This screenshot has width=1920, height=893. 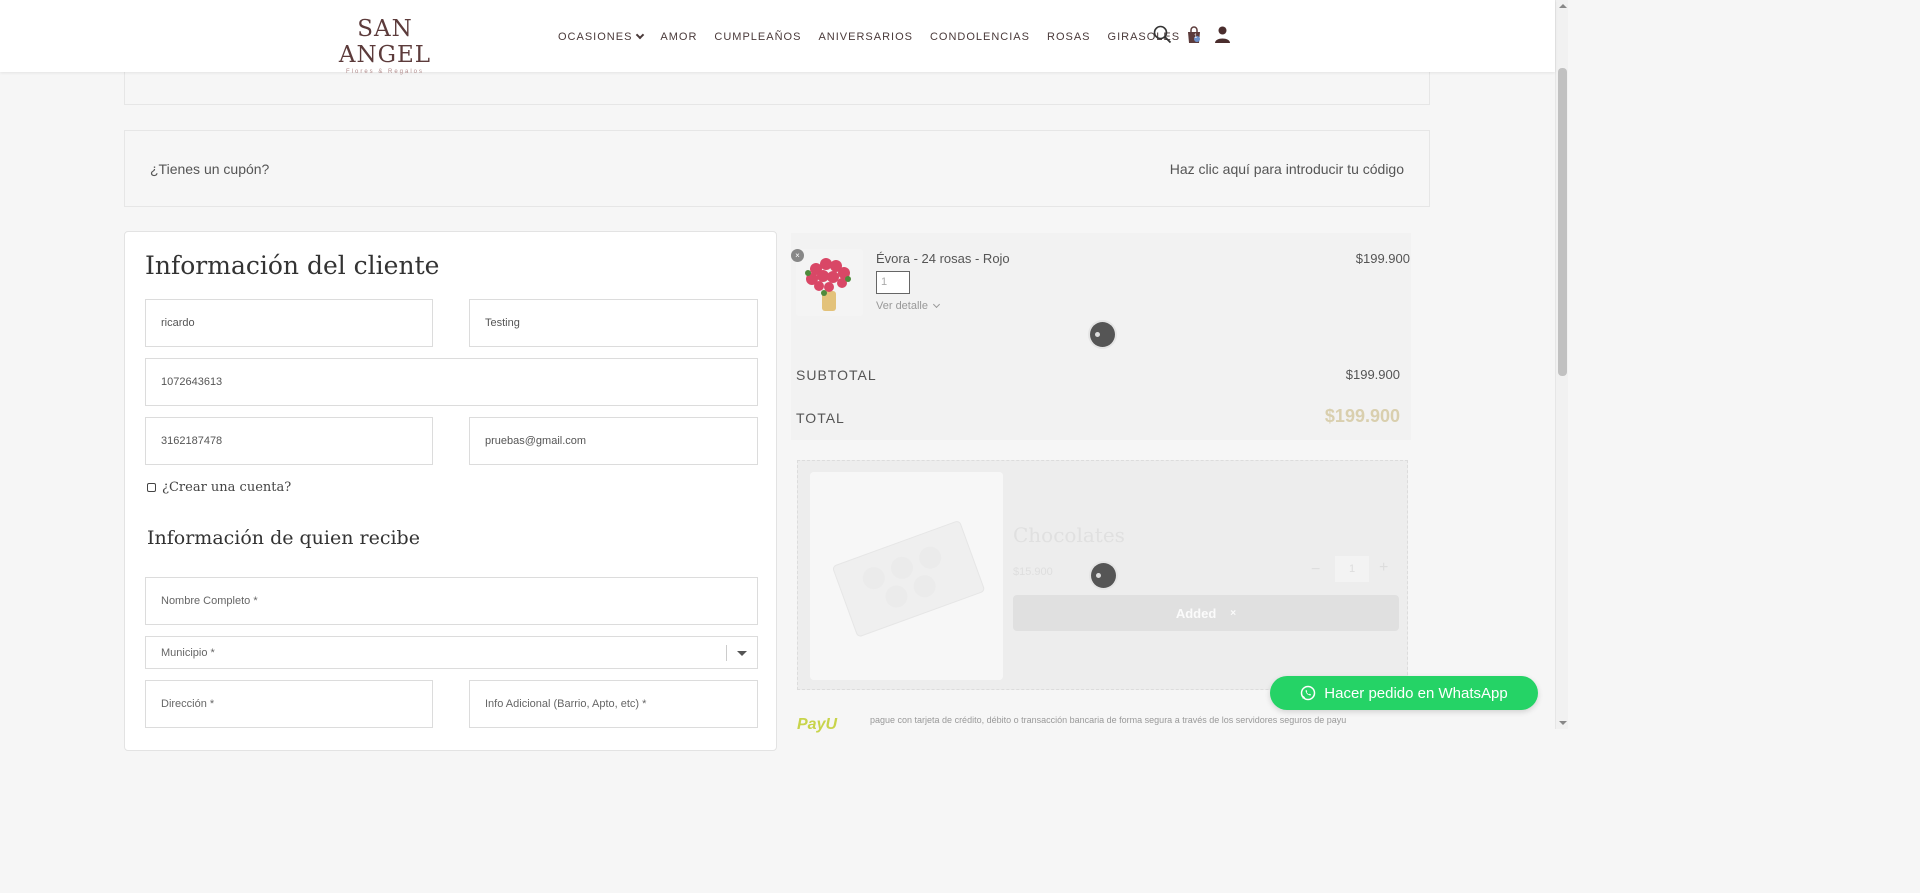 I want to click on recipient-title: Información de quien recibe, so click(x=283, y=538).